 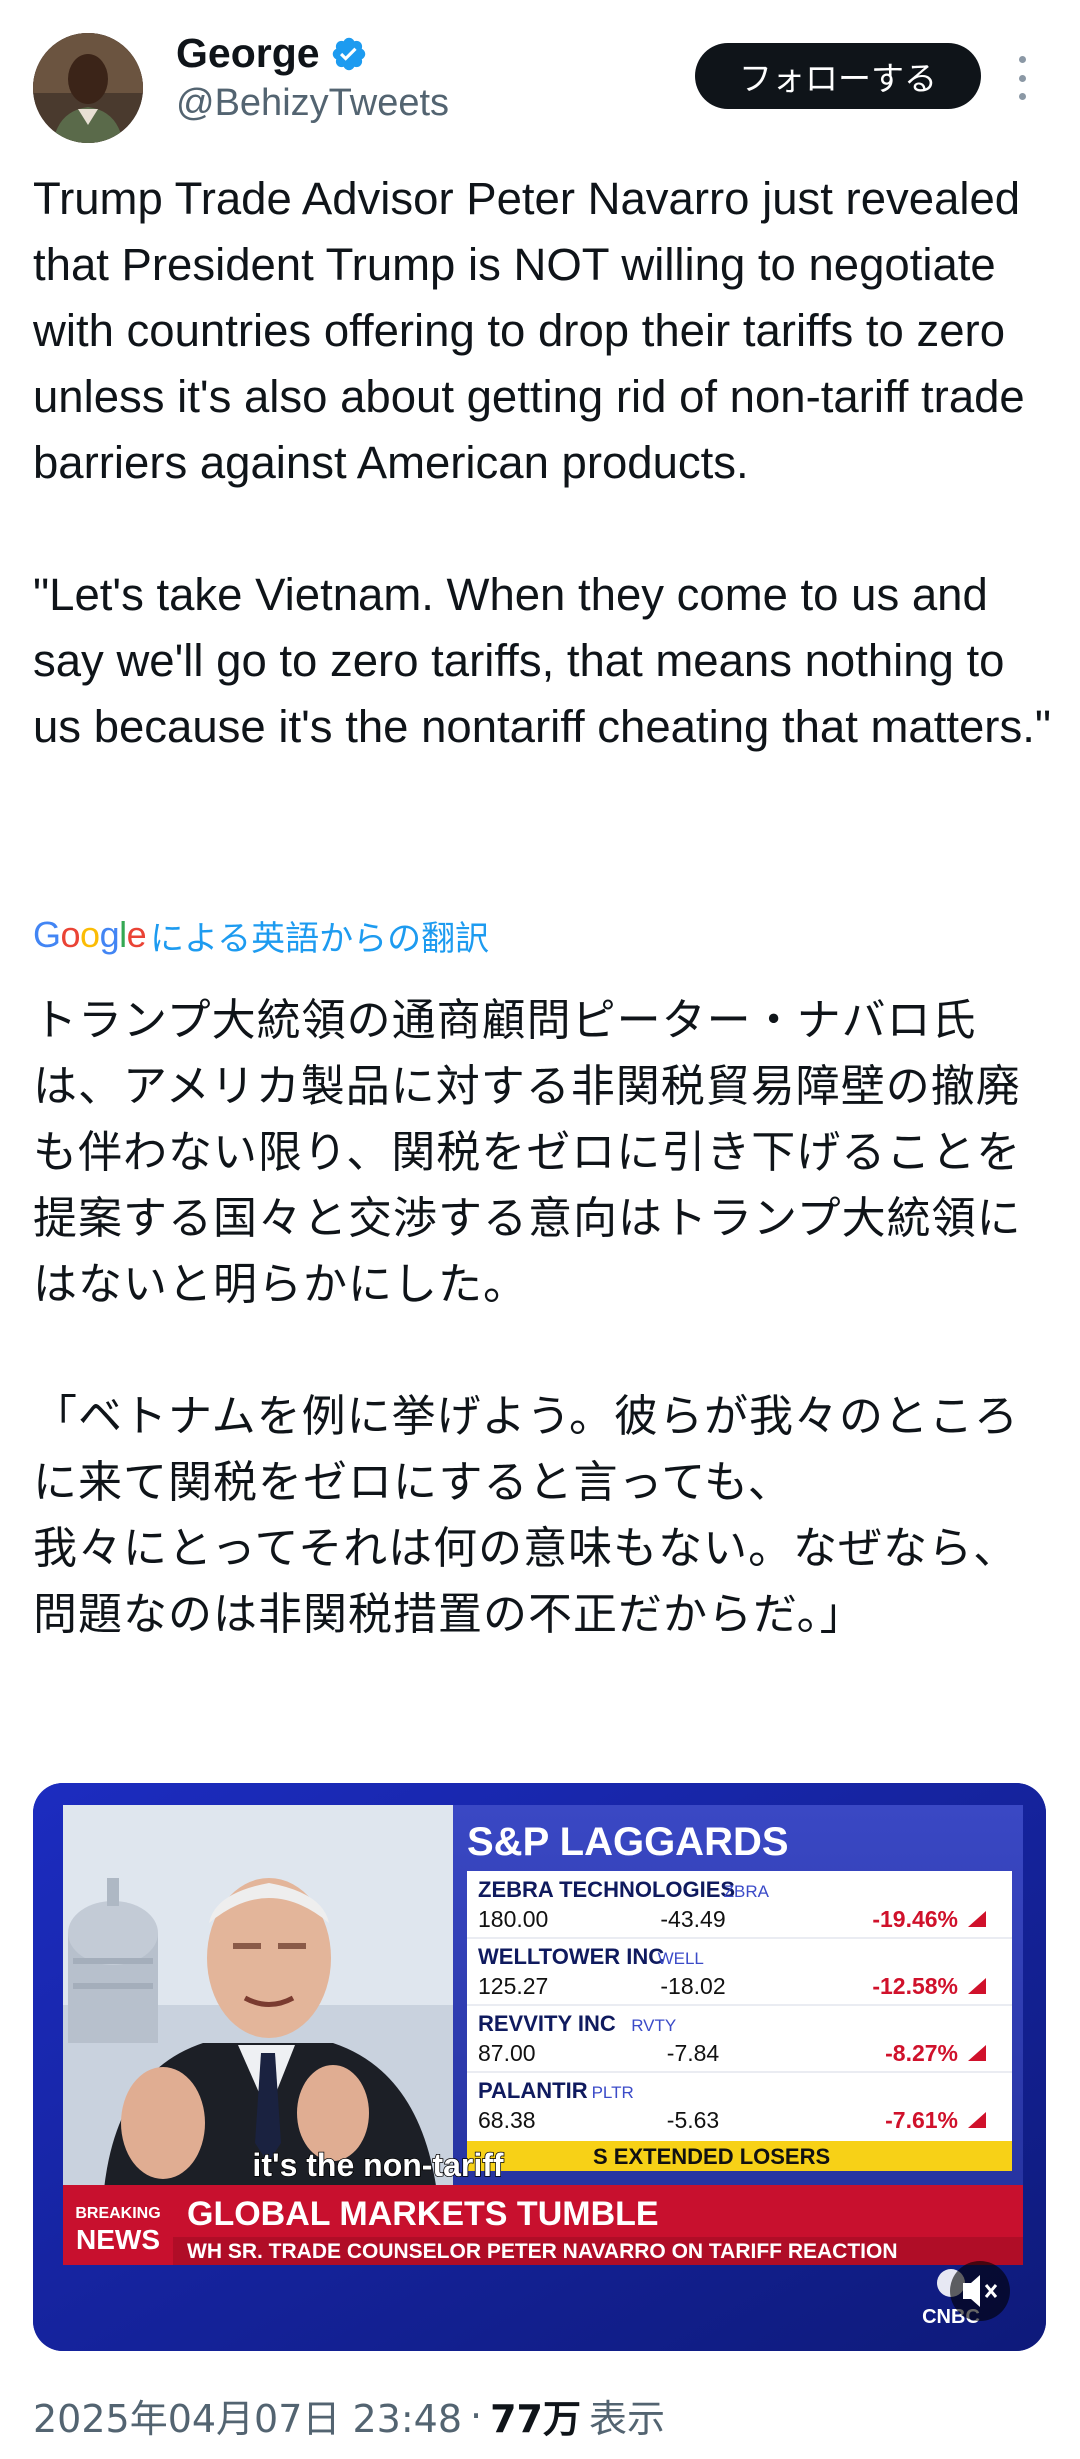 I want to click on stock-name: PALANTIR, so click(x=533, y=2090).